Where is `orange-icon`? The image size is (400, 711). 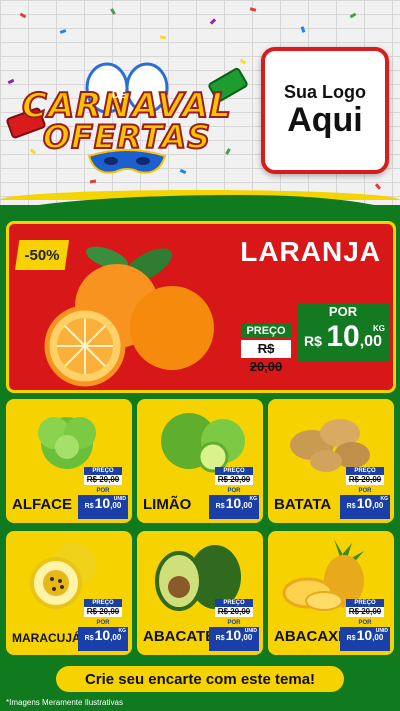
orange-icon is located at coordinates (129, 316).